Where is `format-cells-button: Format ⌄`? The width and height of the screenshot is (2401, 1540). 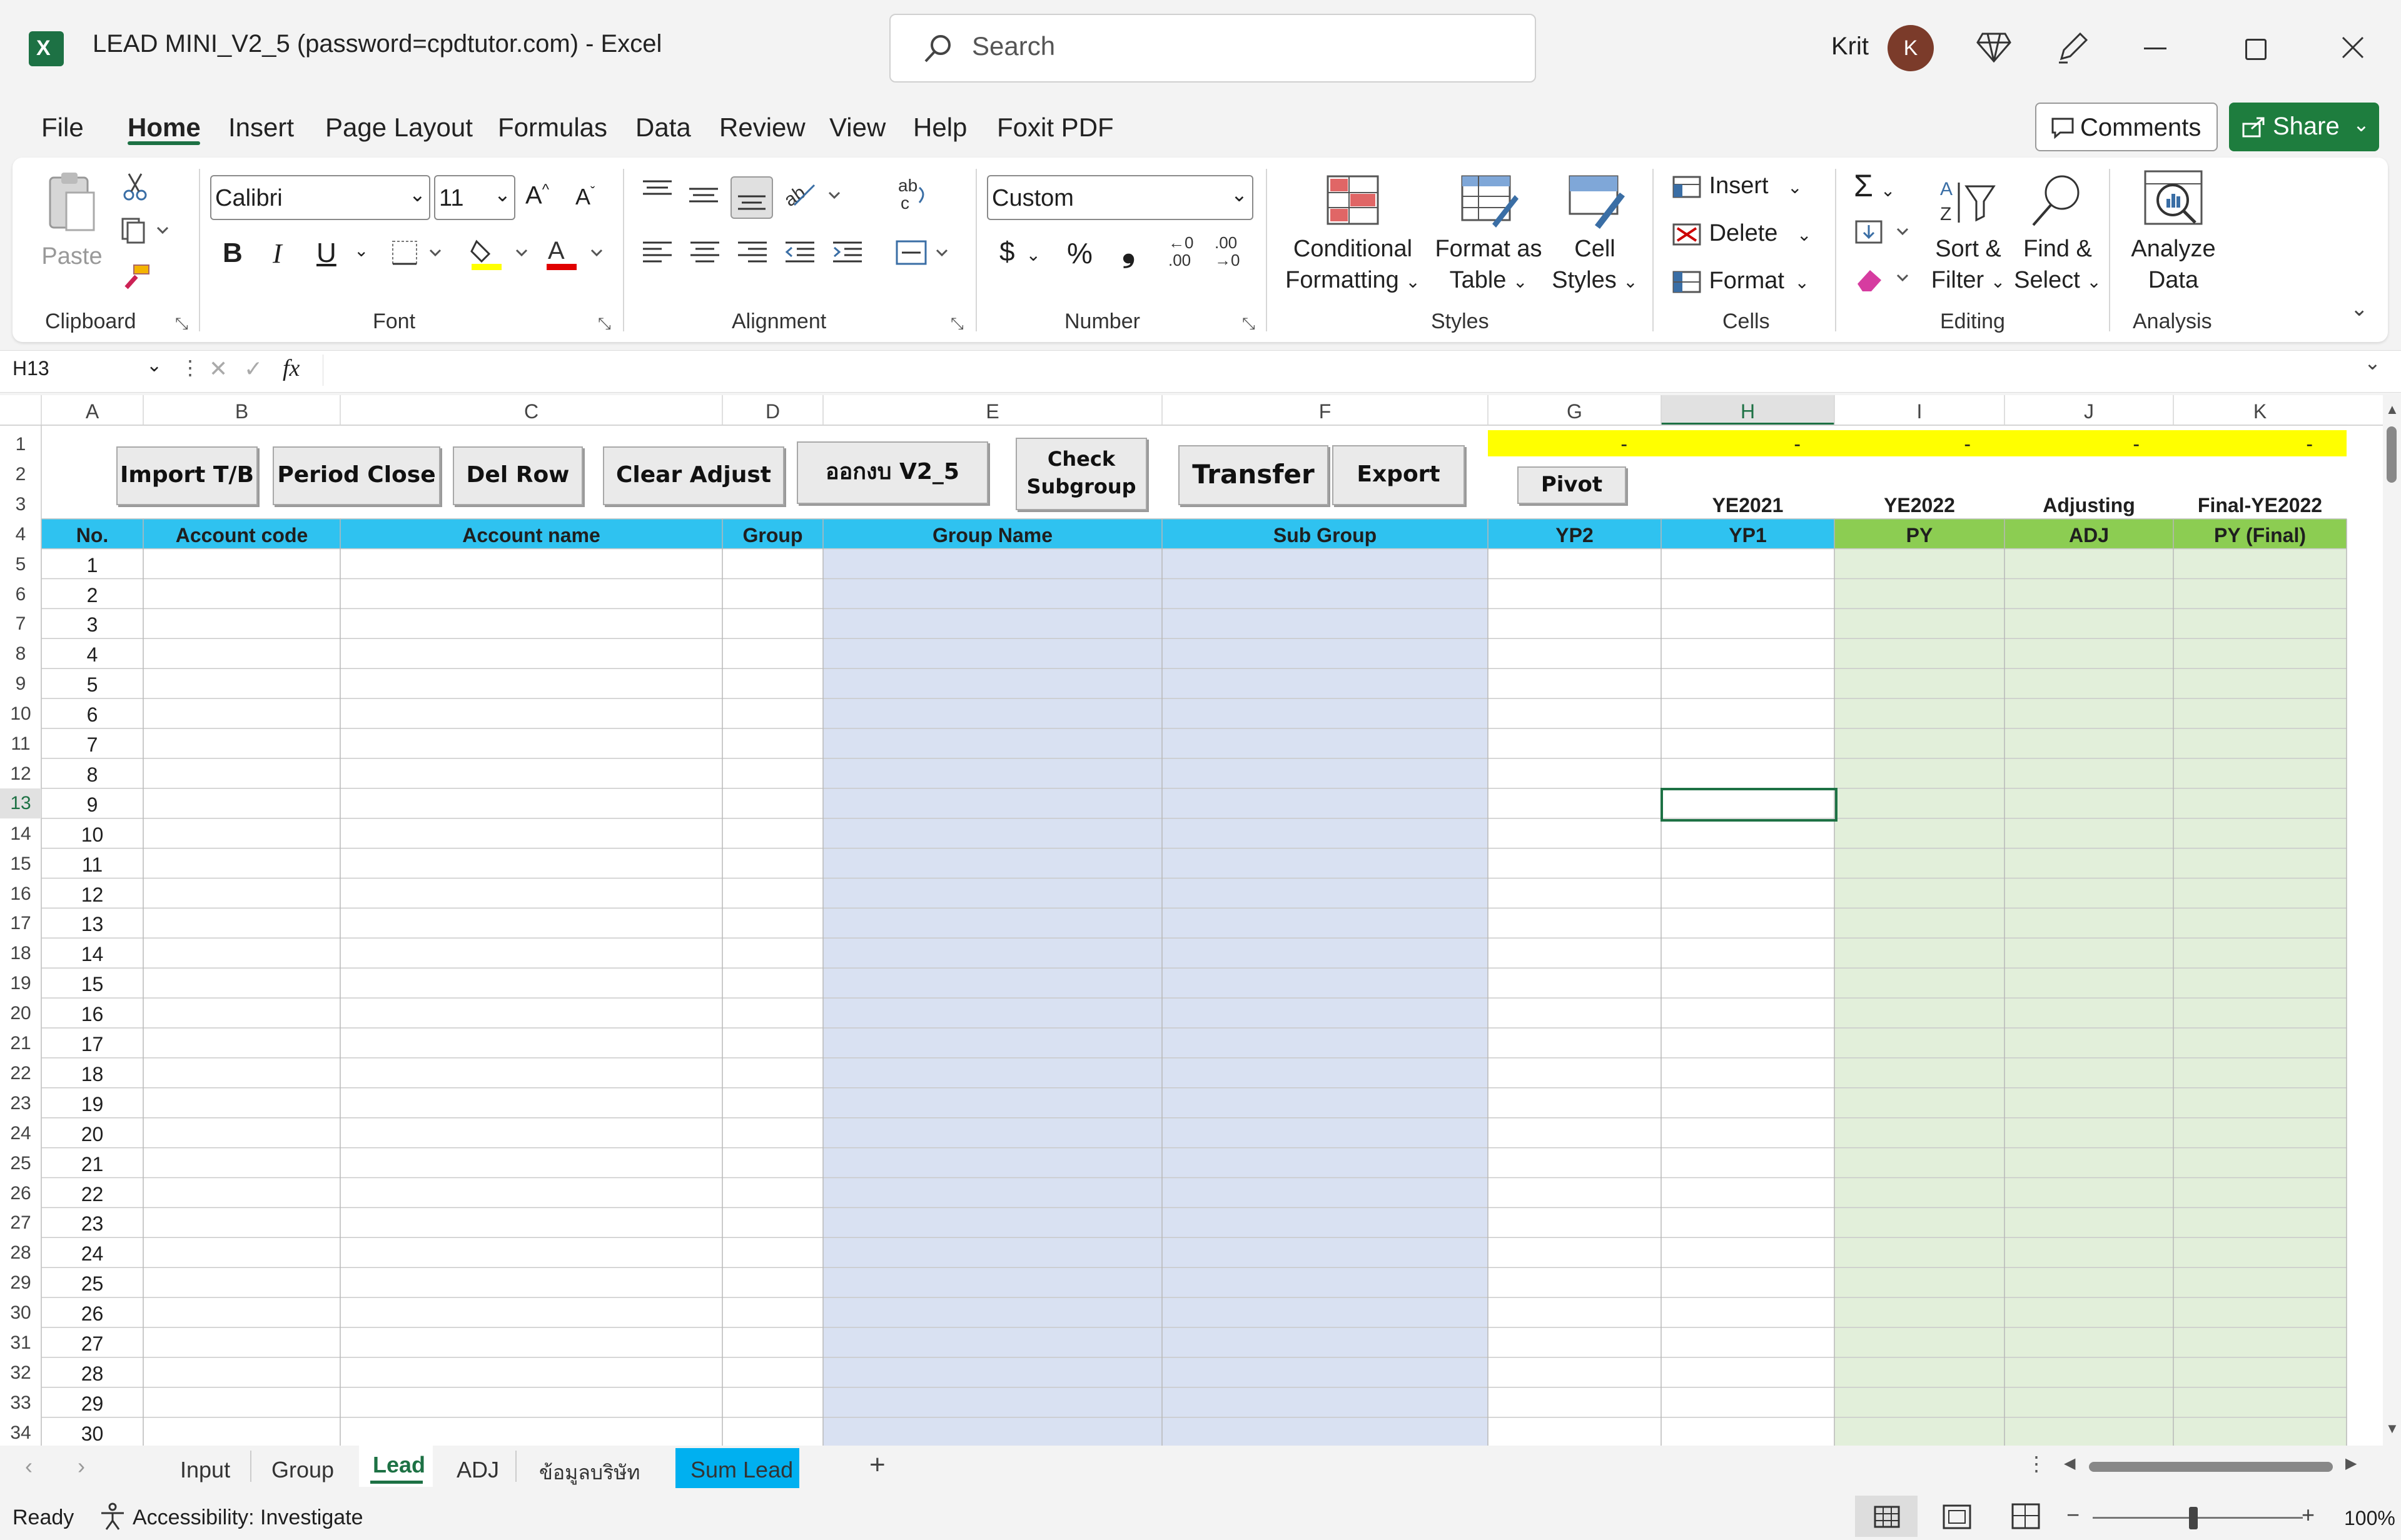
format-cells-button: Format ⌄ is located at coordinates (1740, 281).